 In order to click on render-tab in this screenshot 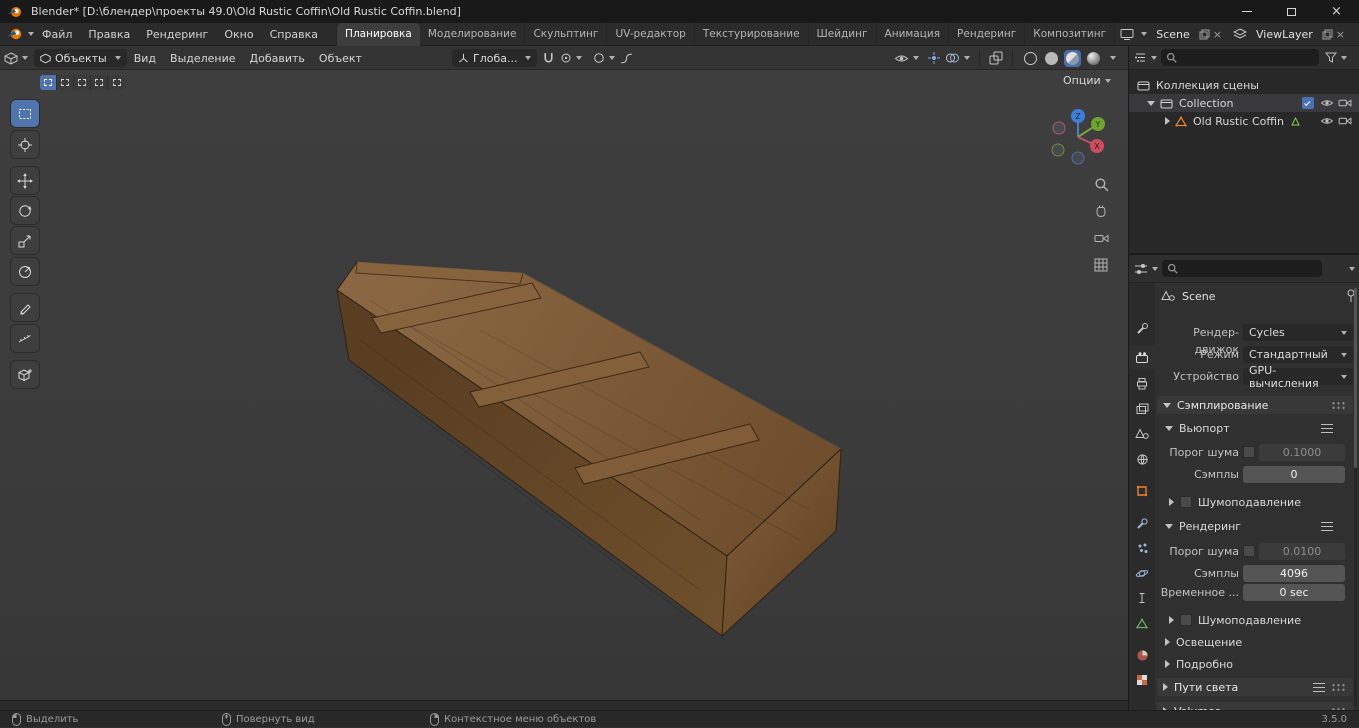, I will do `click(1142, 357)`.